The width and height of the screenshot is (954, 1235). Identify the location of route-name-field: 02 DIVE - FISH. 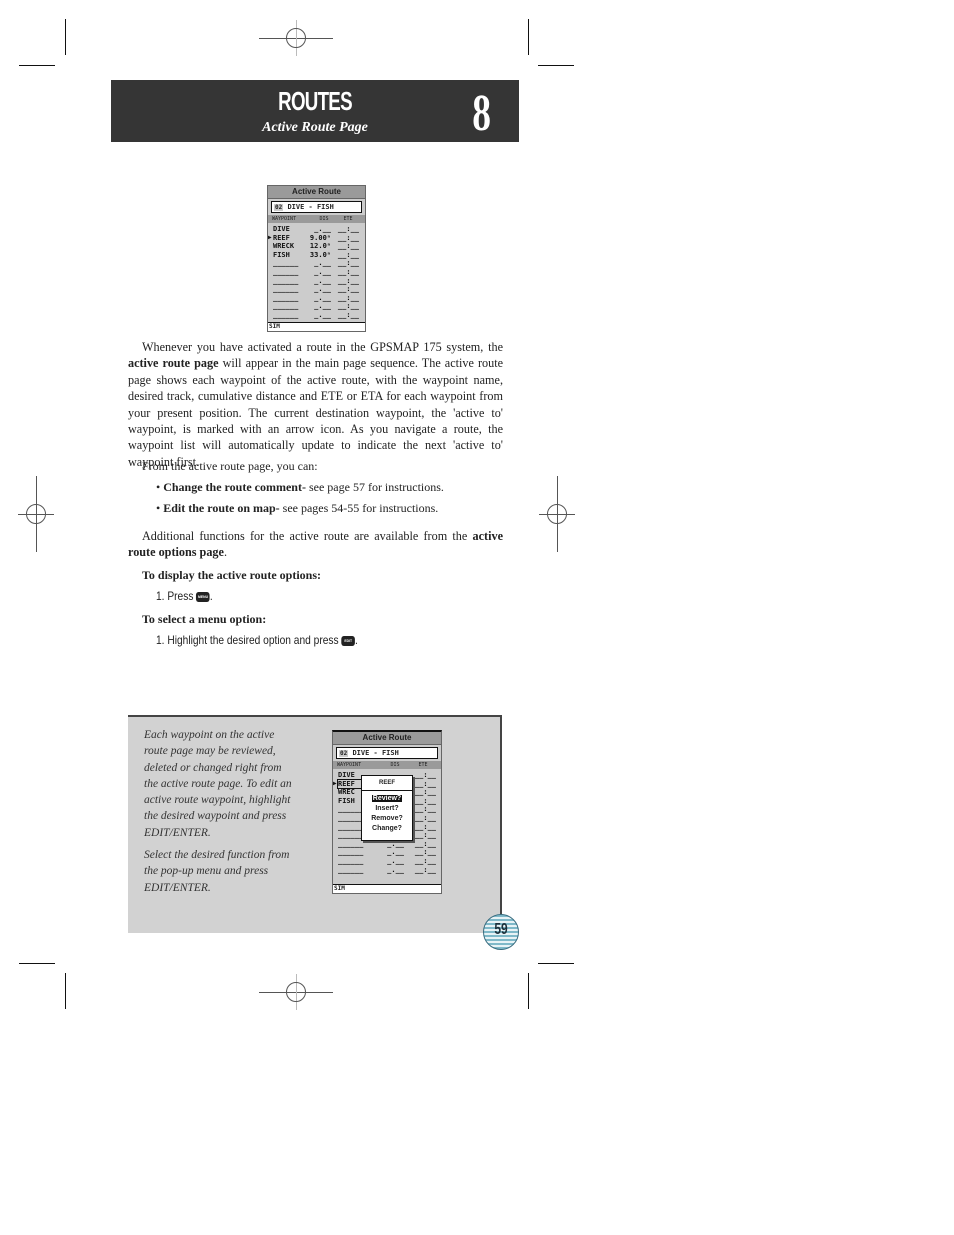
(316, 207).